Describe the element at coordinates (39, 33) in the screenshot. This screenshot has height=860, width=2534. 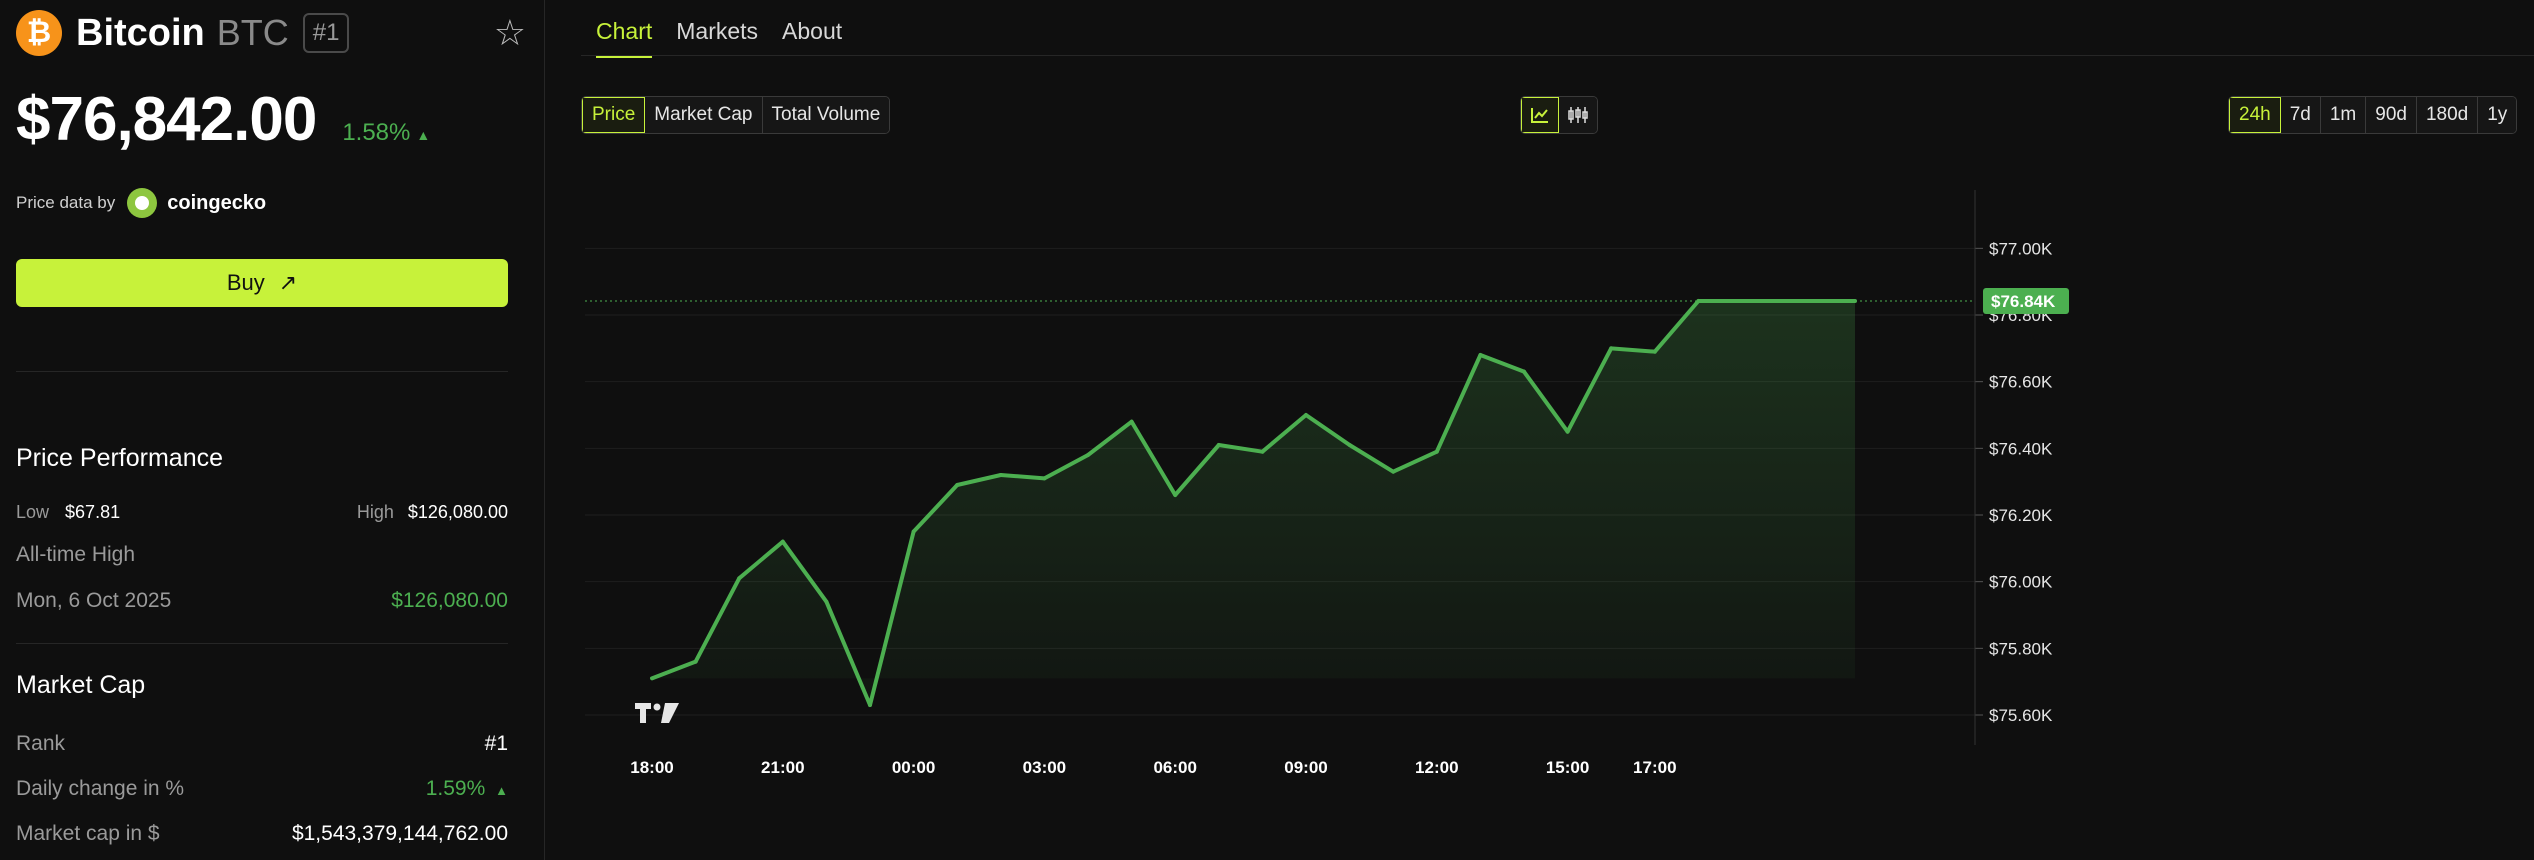
I see `bitcoin-logo-icon: ₿` at that location.